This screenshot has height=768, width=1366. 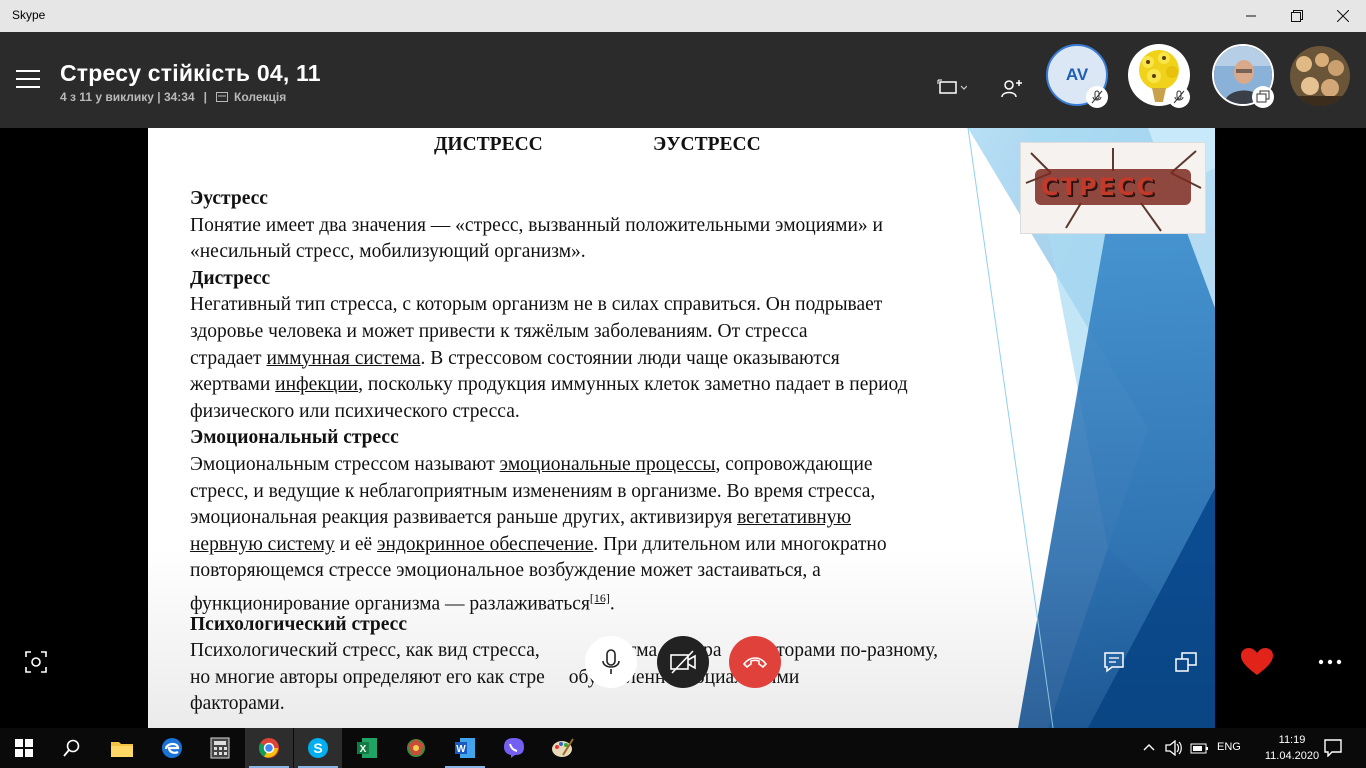 I want to click on taskbar-paint, so click(x=563, y=748).